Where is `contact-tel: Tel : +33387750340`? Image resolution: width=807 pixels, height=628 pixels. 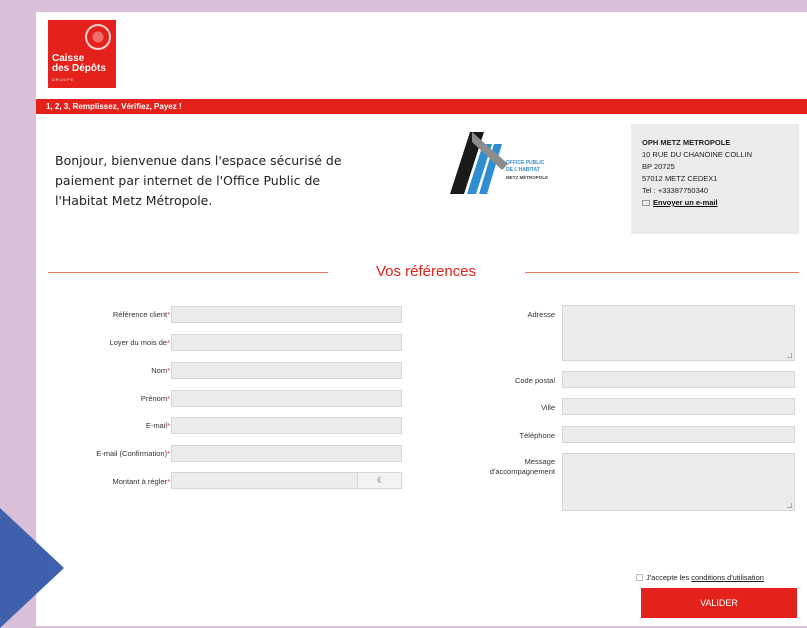 contact-tel: Tel : +33387750340 is located at coordinates (675, 190).